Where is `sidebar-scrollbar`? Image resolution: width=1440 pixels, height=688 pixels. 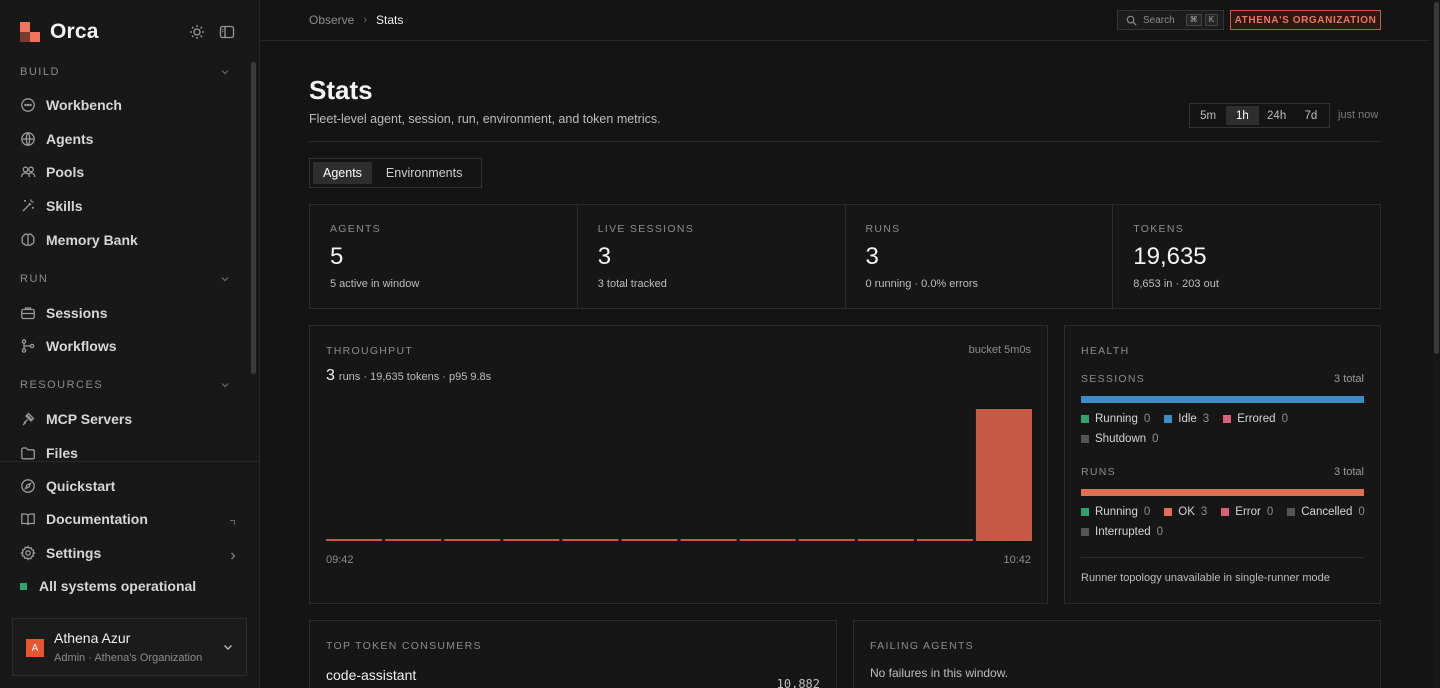
sidebar-scrollbar is located at coordinates (253, 218).